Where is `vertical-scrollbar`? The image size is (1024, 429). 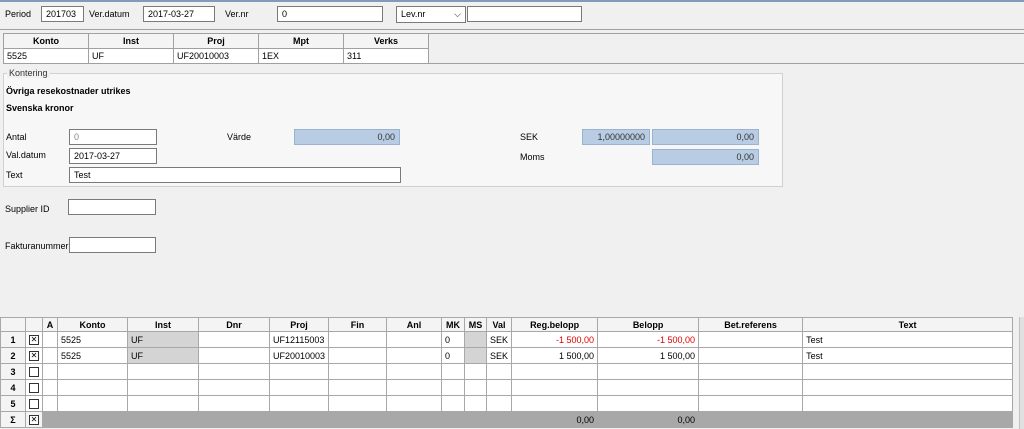 vertical-scrollbar is located at coordinates (1021, 373).